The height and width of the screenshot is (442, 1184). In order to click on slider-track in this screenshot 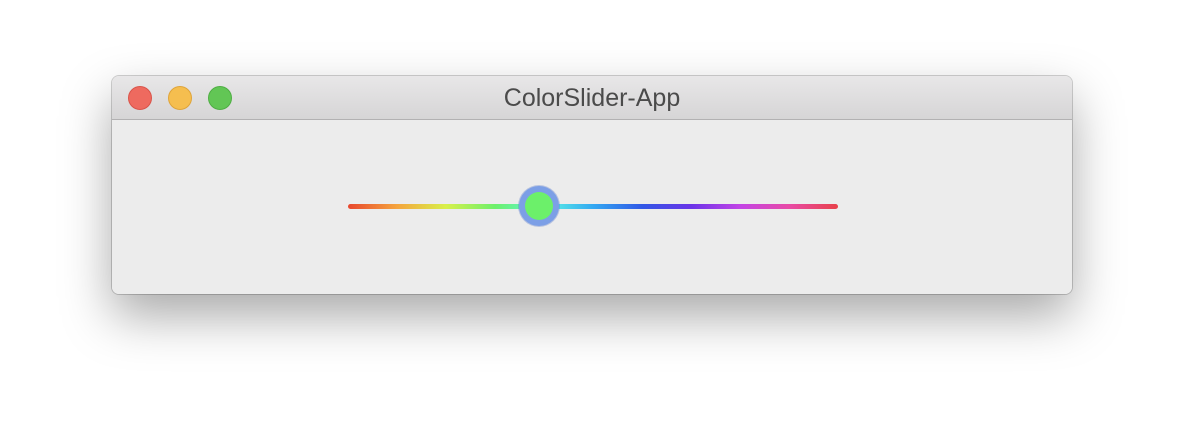, I will do `click(593, 206)`.